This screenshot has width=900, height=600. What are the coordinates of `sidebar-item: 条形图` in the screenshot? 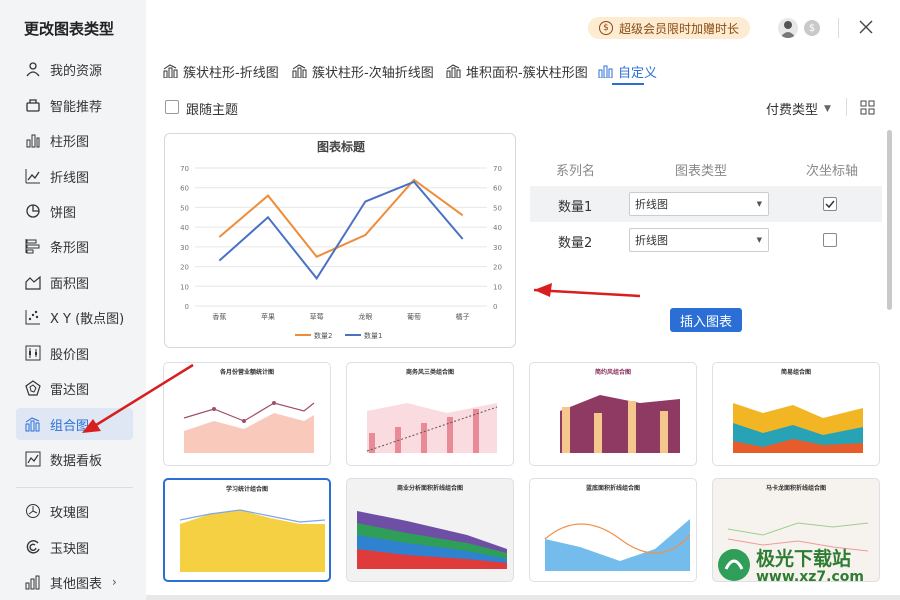 It's located at (74, 246).